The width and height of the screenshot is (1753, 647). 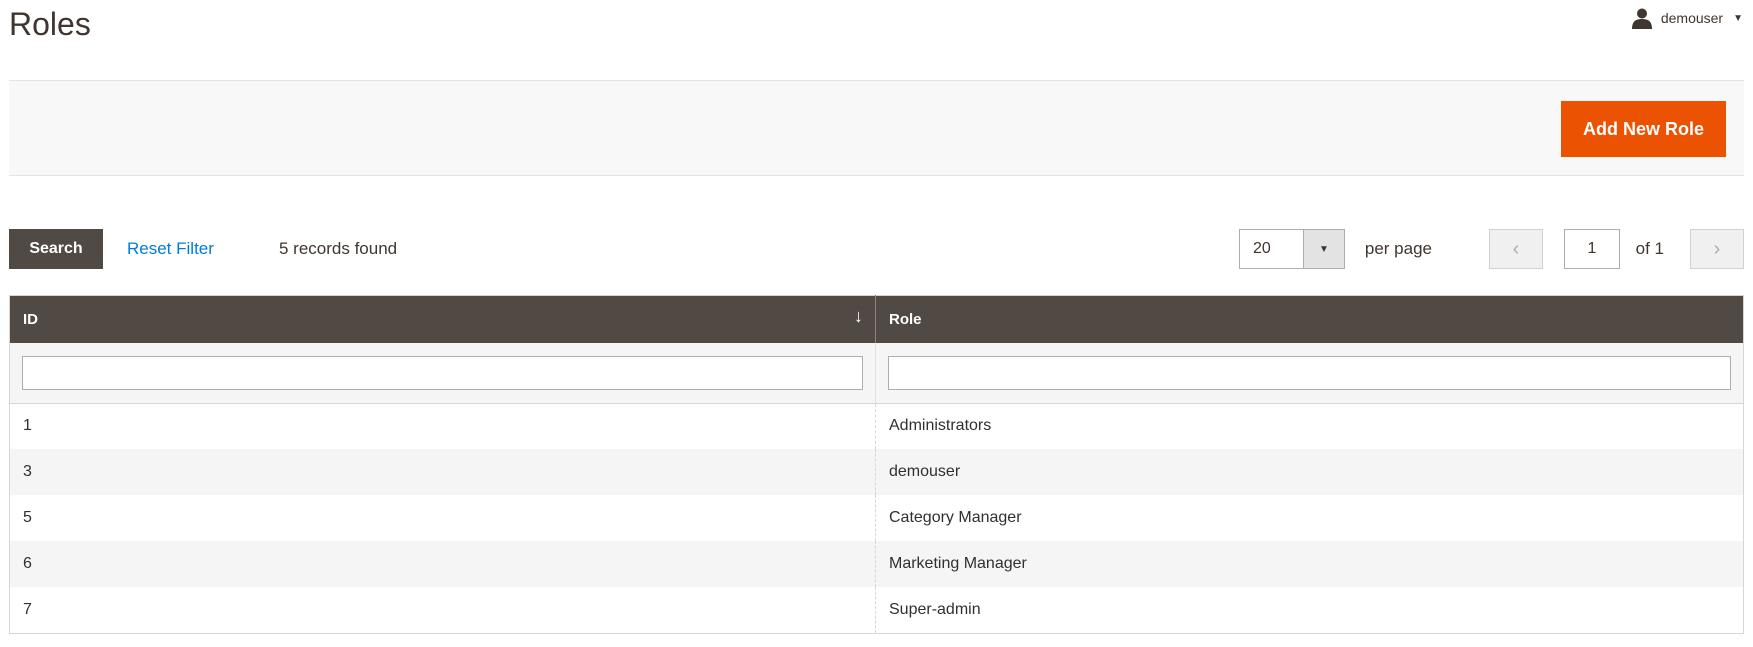 I want to click on grid-header-row: ID ↓ Role, so click(x=876, y=319).